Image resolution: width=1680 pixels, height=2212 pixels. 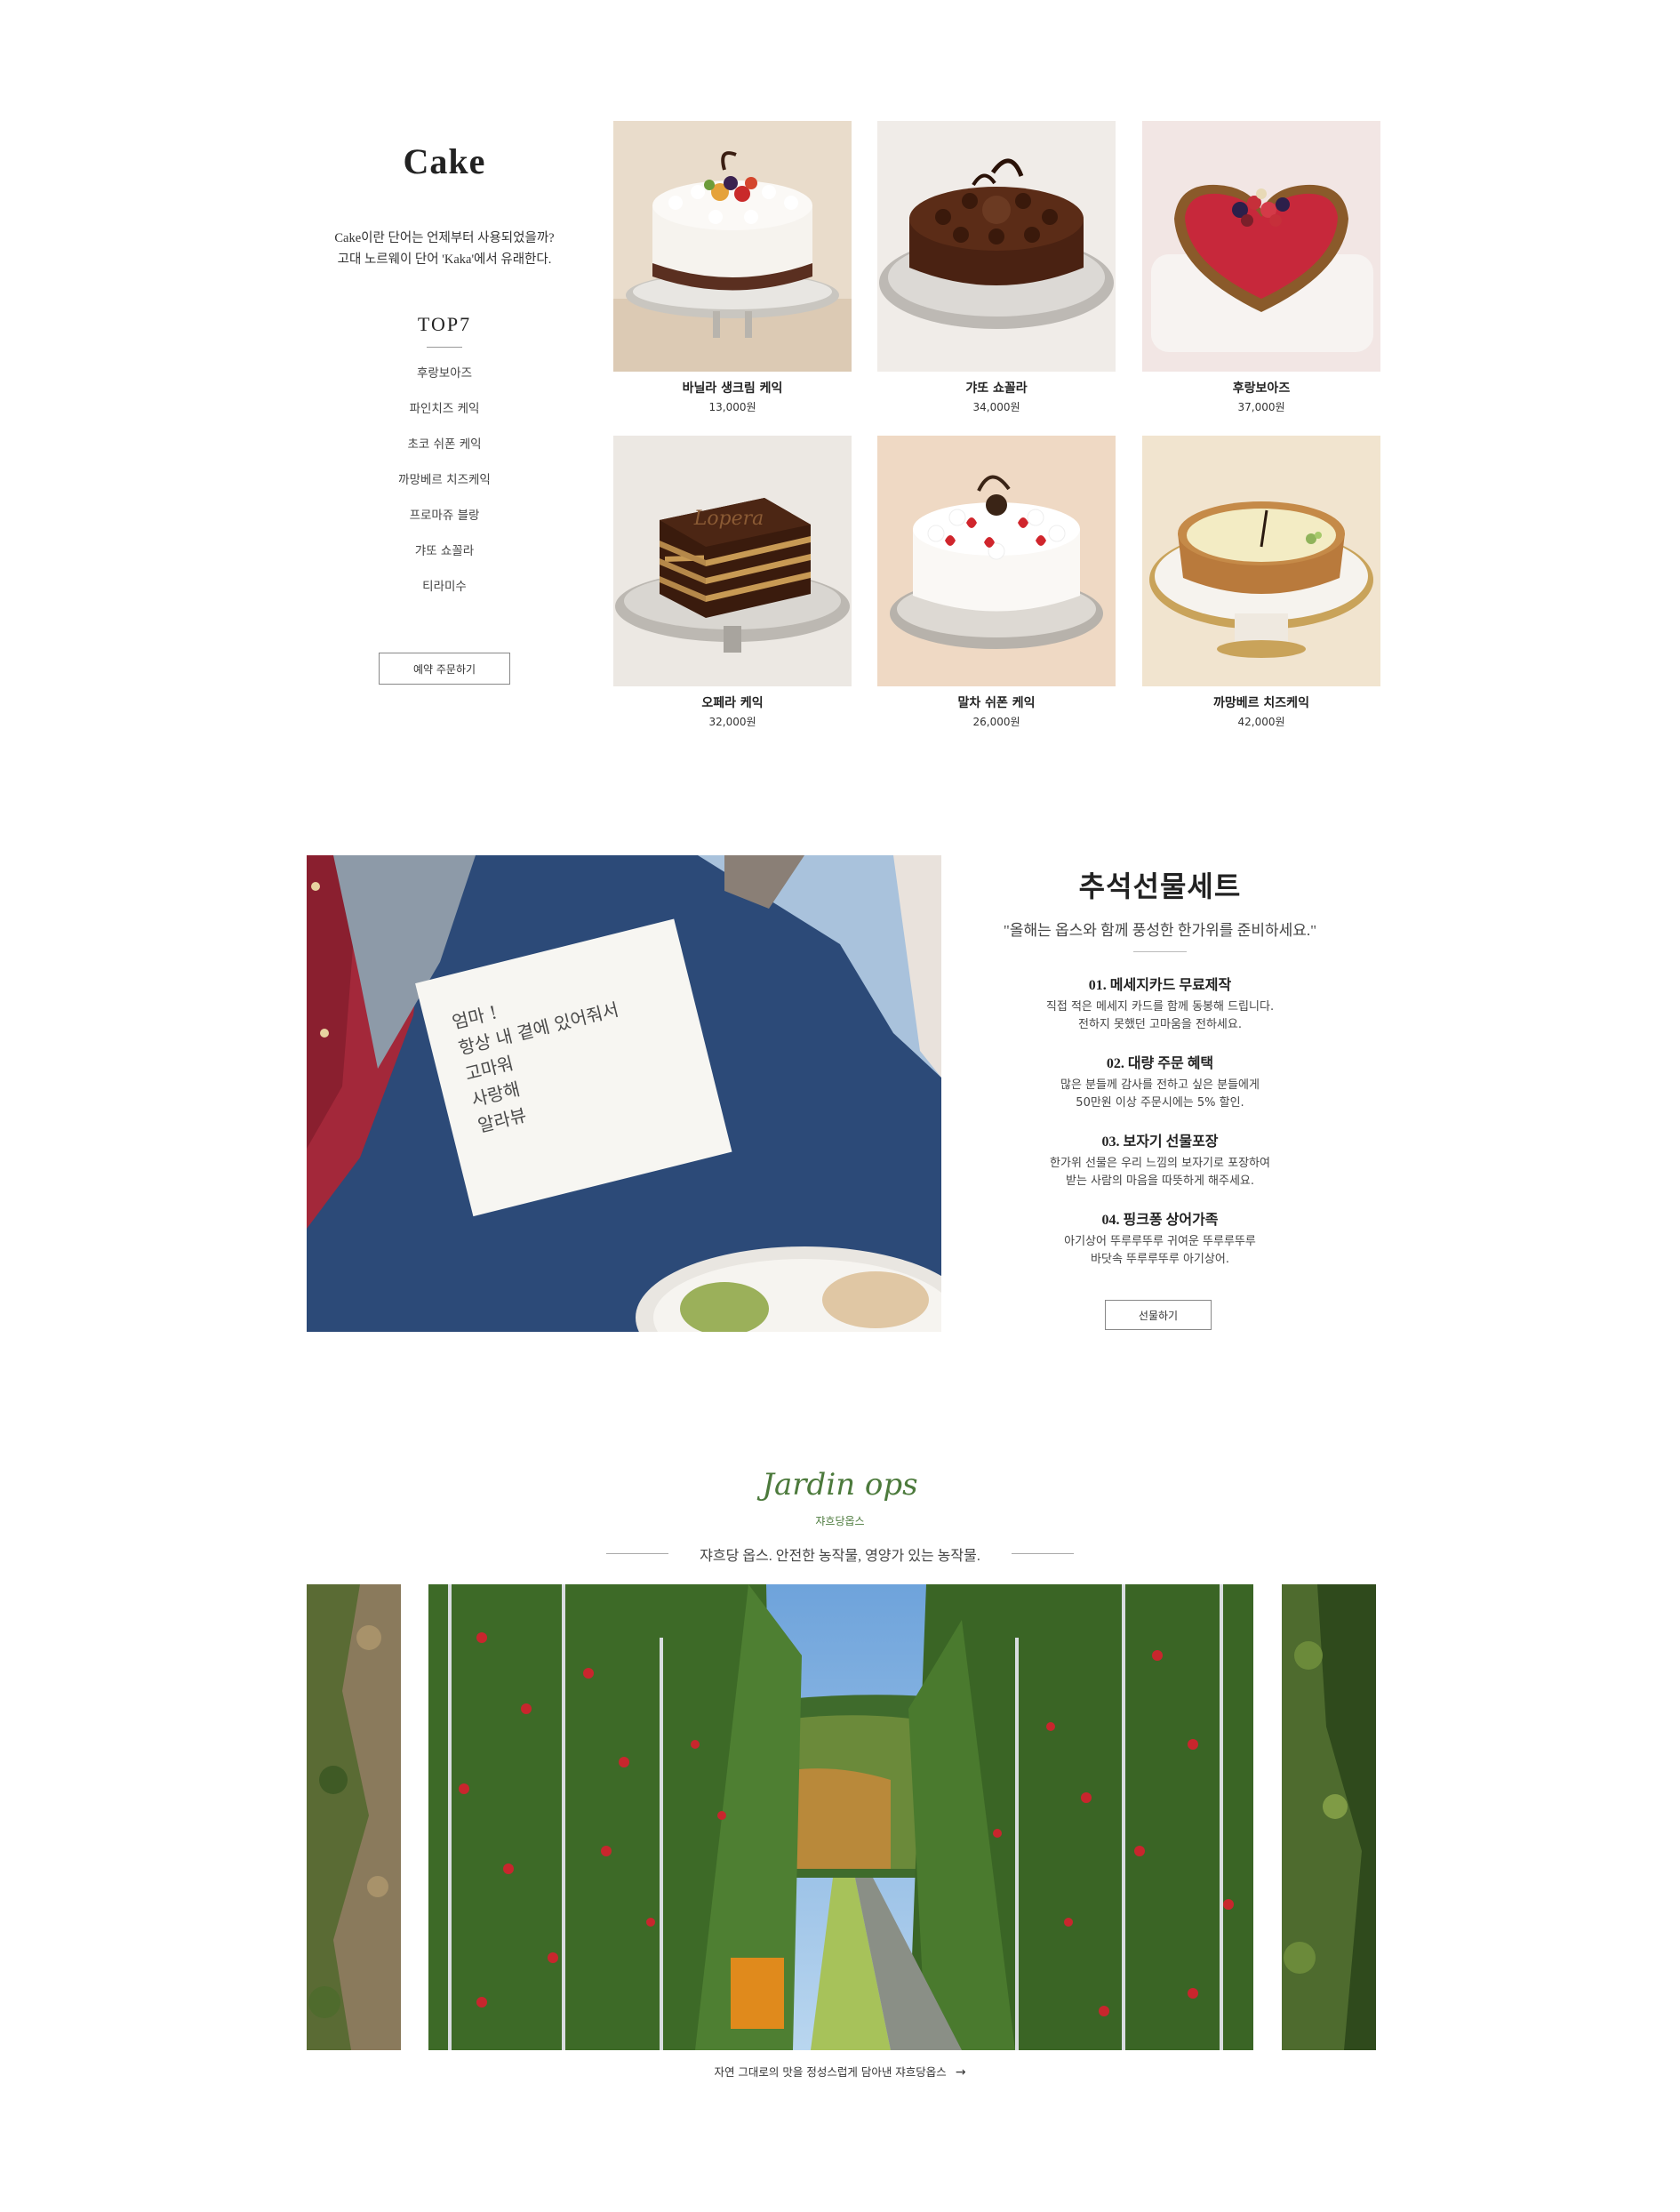 I want to click on product-card: 갸또 쇼꼴라 34,000원, so click(x=996, y=267).